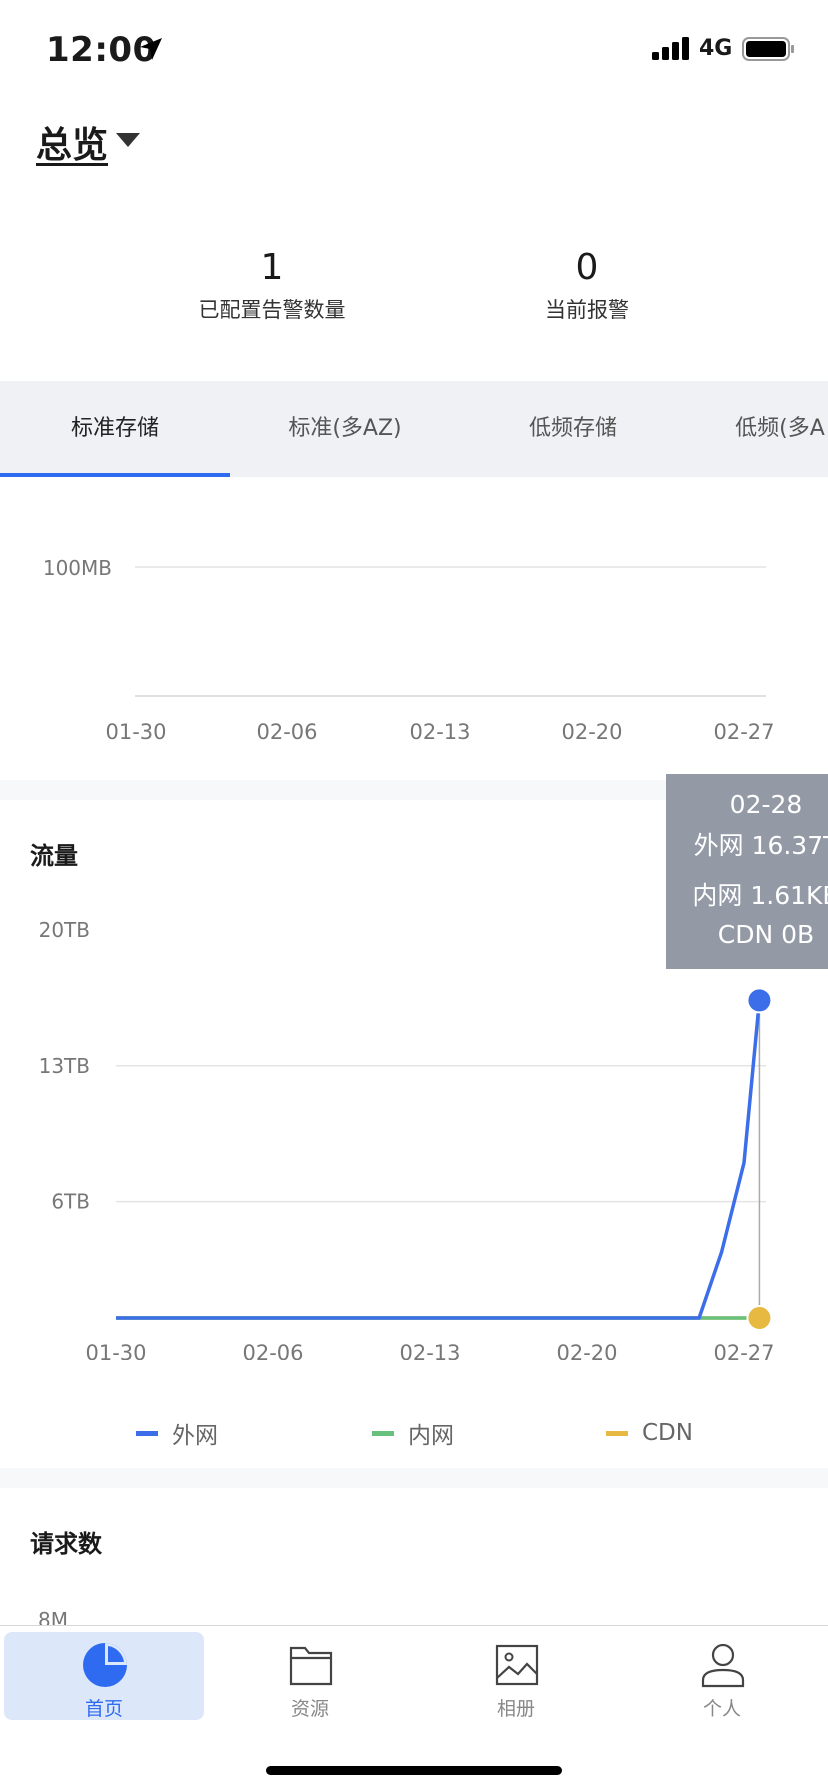 The width and height of the screenshot is (828, 1792). I want to click on person-icon, so click(723, 1665).